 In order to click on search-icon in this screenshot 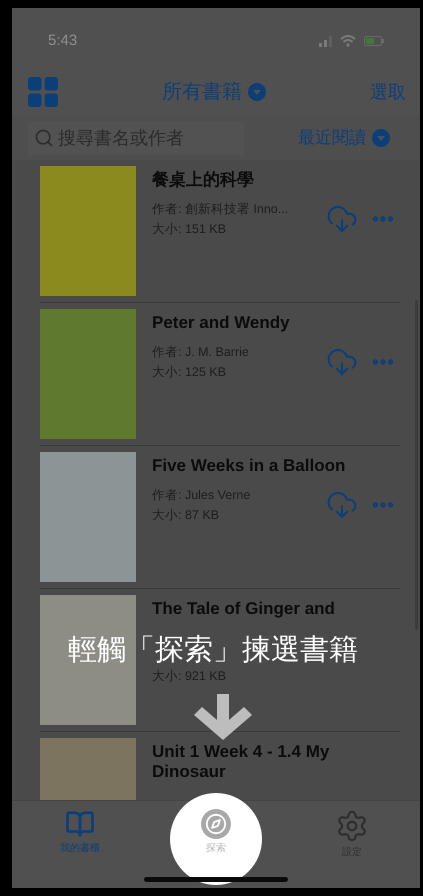, I will do `click(44, 138)`.